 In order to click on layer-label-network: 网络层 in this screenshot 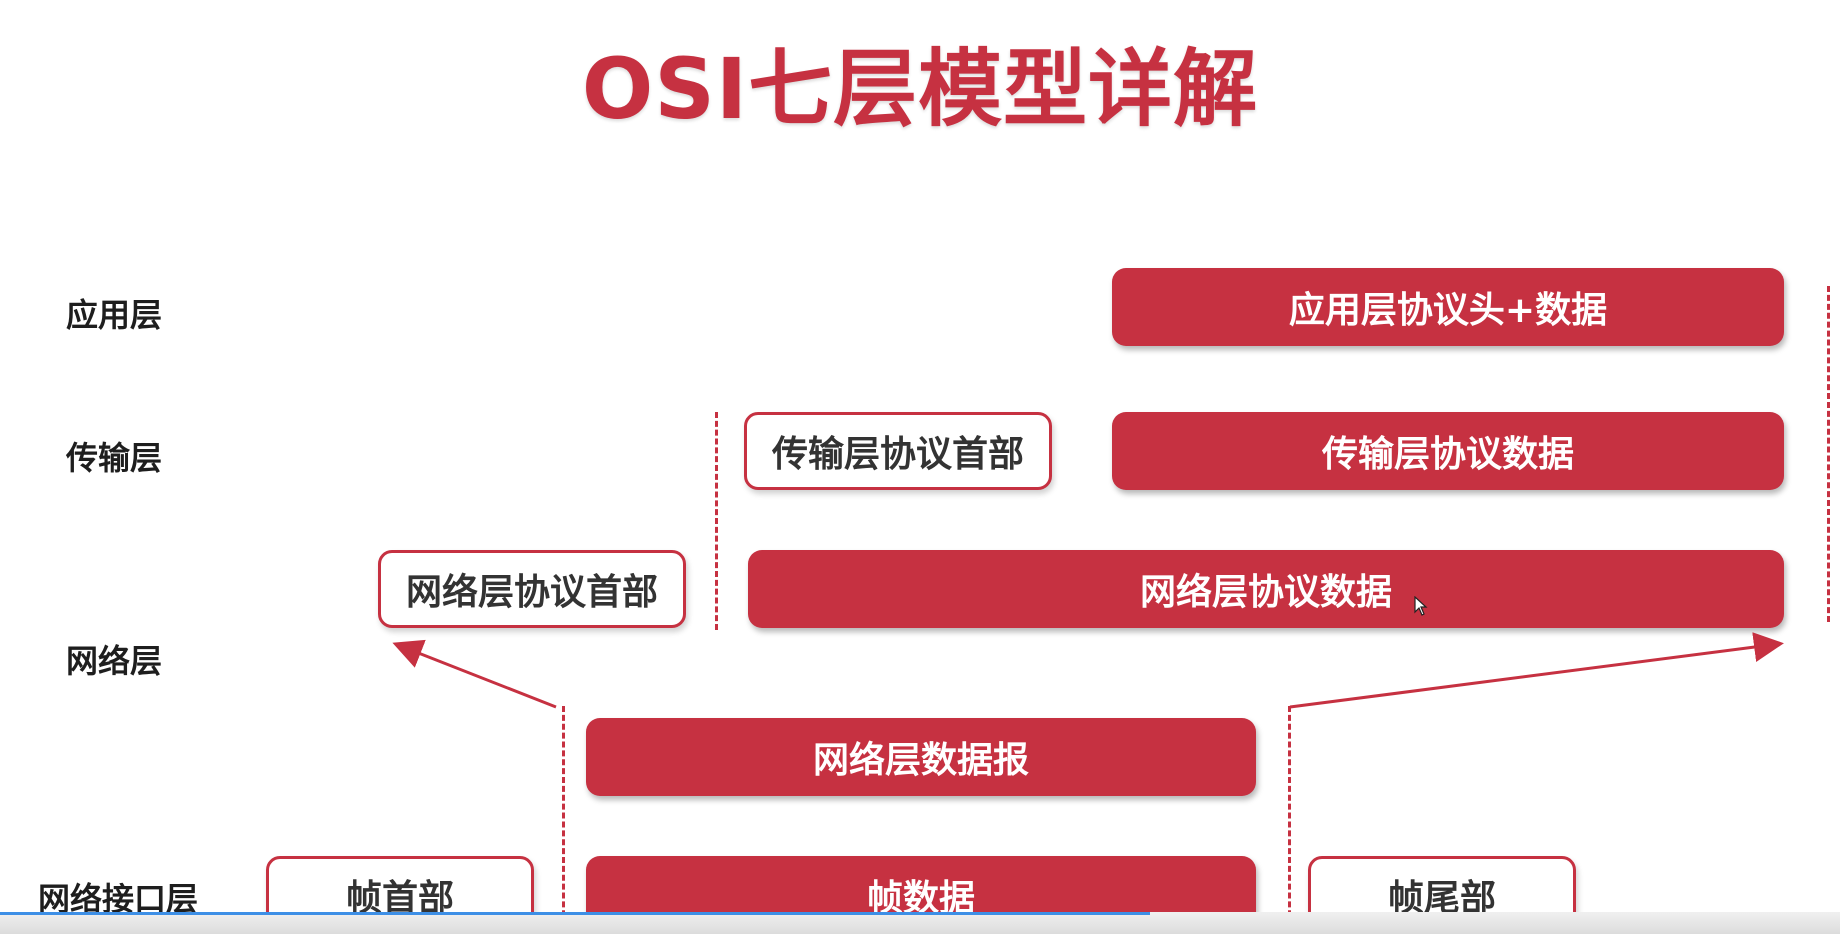, I will do `click(114, 661)`.